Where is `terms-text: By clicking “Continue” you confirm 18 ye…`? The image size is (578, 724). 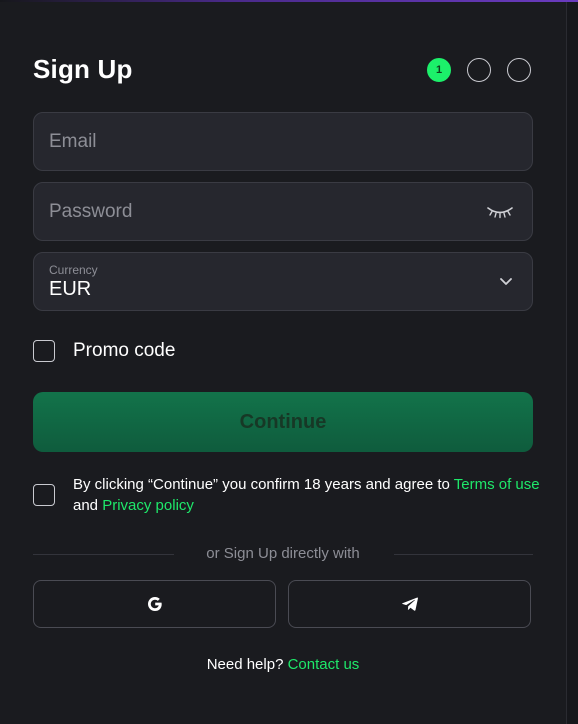 terms-text: By clicking “Continue” you confirm 18 ye… is located at coordinates (308, 495).